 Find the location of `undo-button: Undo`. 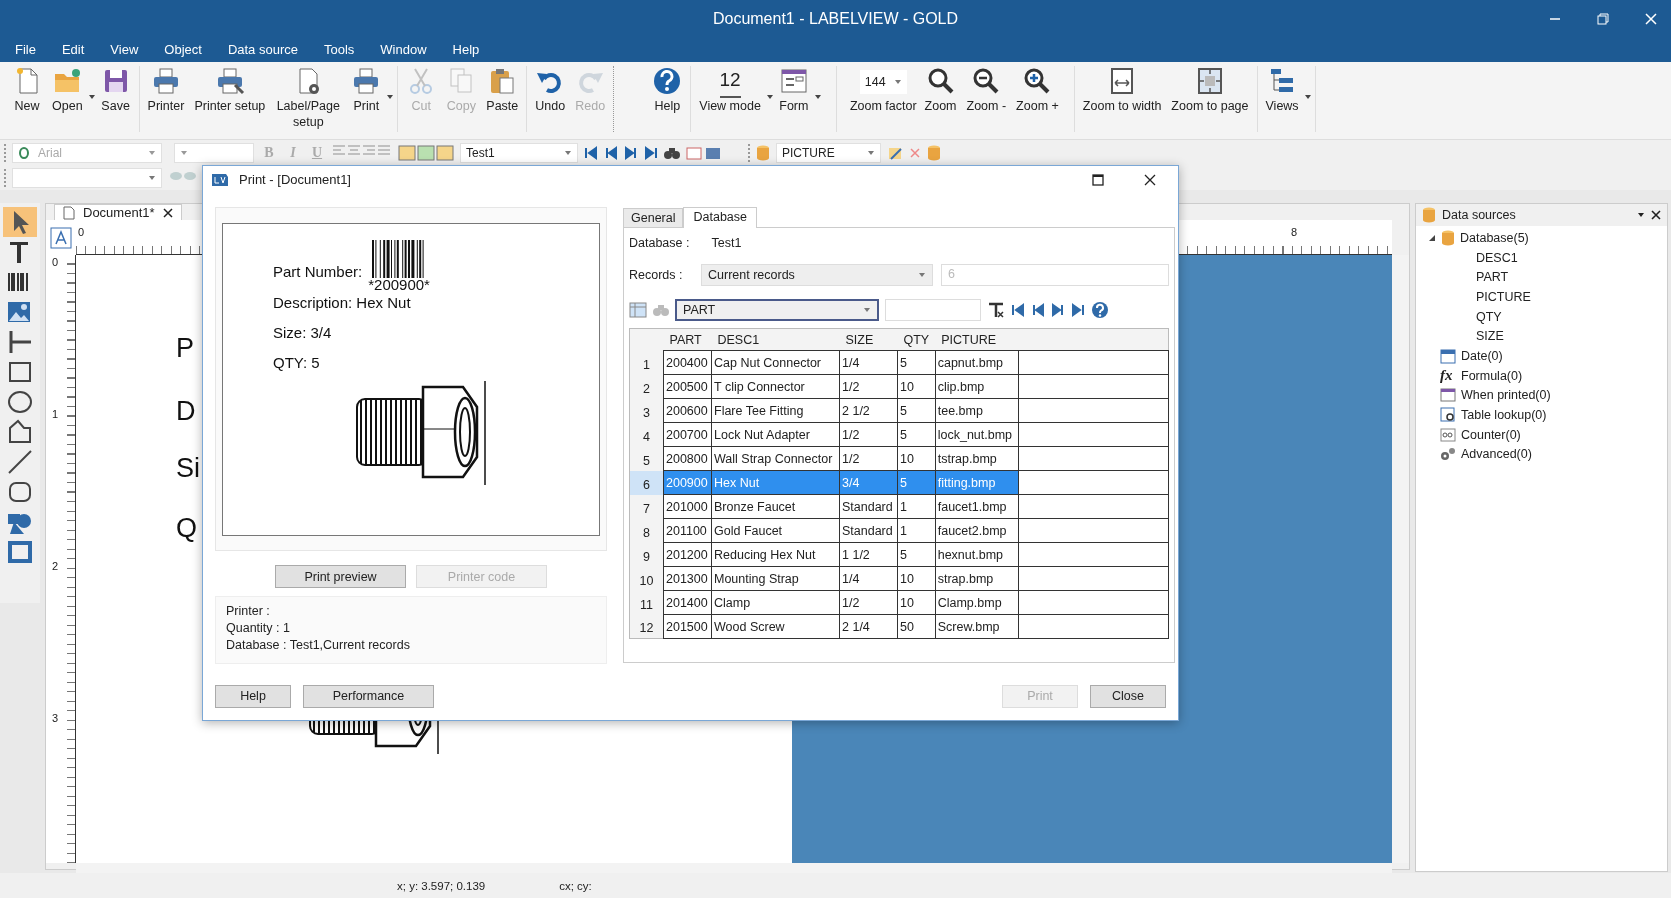

undo-button: Undo is located at coordinates (550, 90).